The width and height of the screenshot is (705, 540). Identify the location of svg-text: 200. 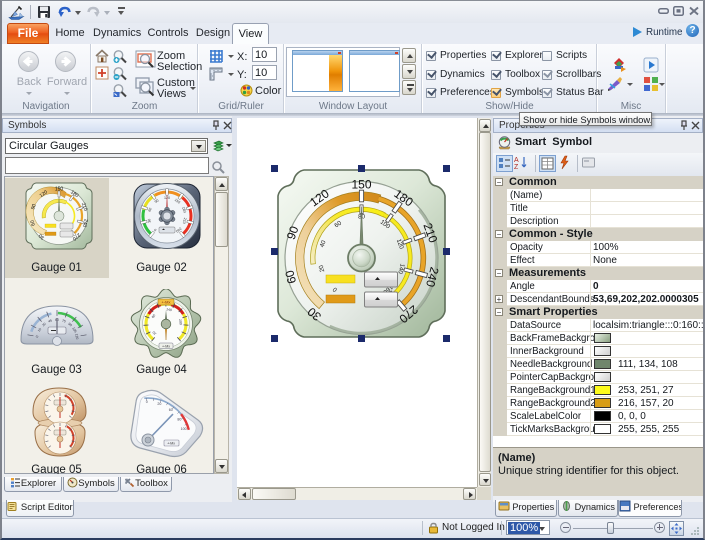
(180, 322).